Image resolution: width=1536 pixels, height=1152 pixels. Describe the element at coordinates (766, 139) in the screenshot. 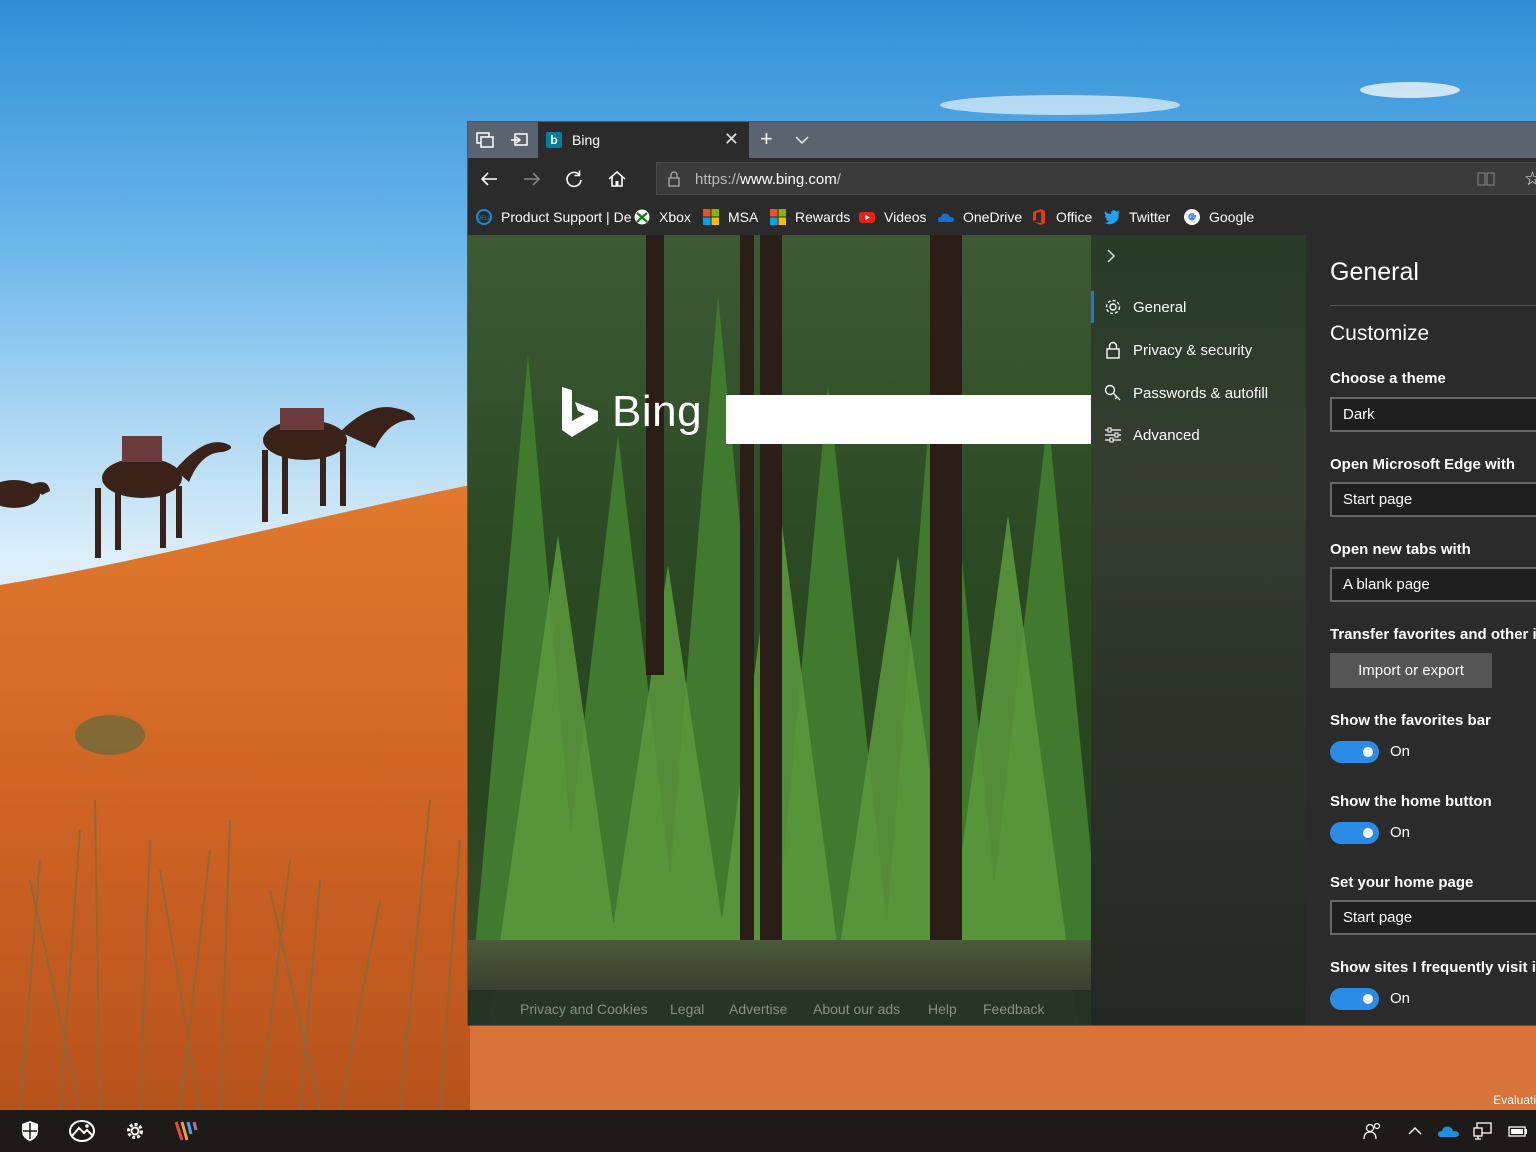

I see `new-tab-icon: +` at that location.